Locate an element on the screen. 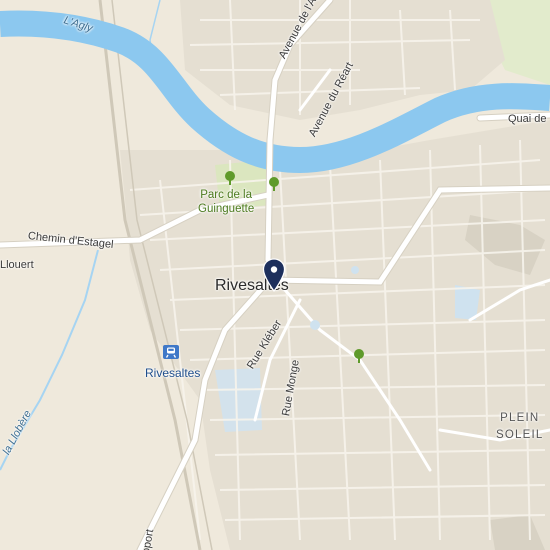 The image size is (550, 550). street-label-quai: Quai de is located at coordinates (527, 119).